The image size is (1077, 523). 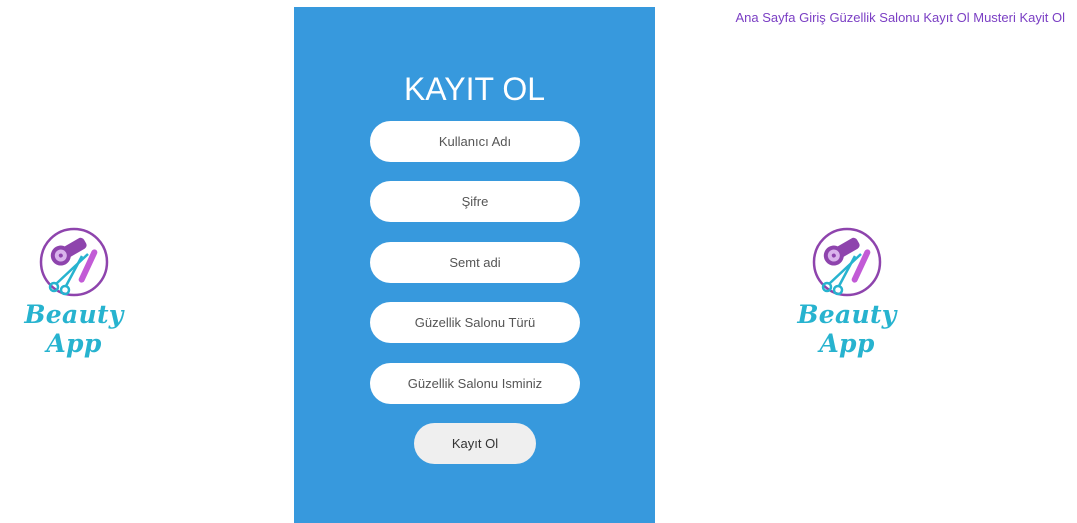 I want to click on brand-logo-left: Beauty App, so click(x=74, y=292).